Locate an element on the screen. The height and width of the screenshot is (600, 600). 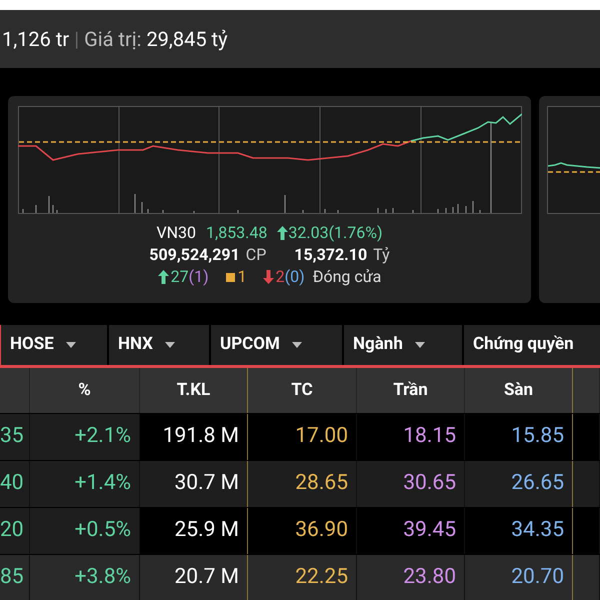
volume-cell: 20.7 M is located at coordinates (194, 577).